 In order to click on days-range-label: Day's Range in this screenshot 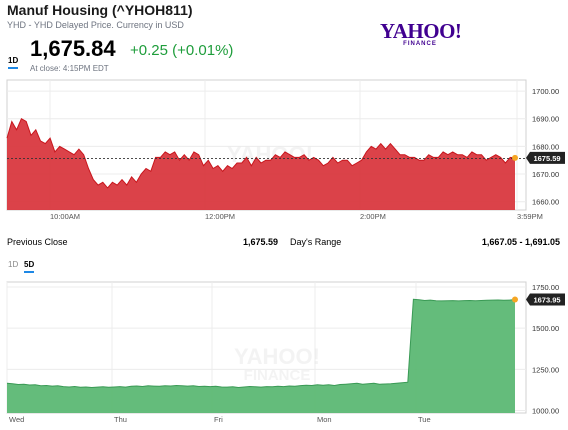, I will do `click(316, 242)`.